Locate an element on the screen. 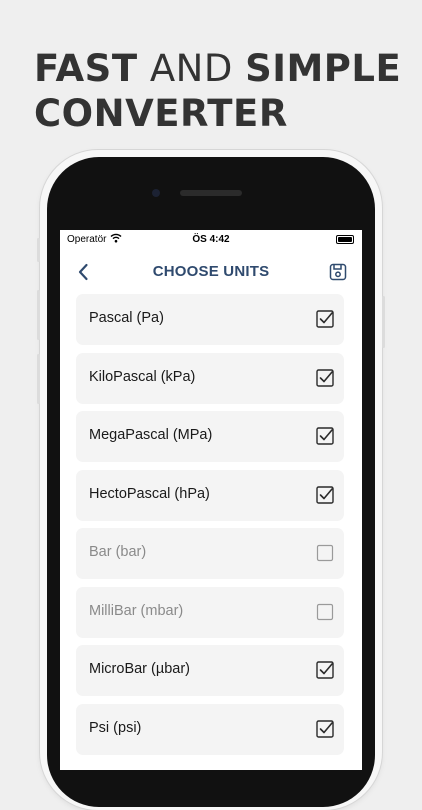  battery-icon is located at coordinates (345, 239).